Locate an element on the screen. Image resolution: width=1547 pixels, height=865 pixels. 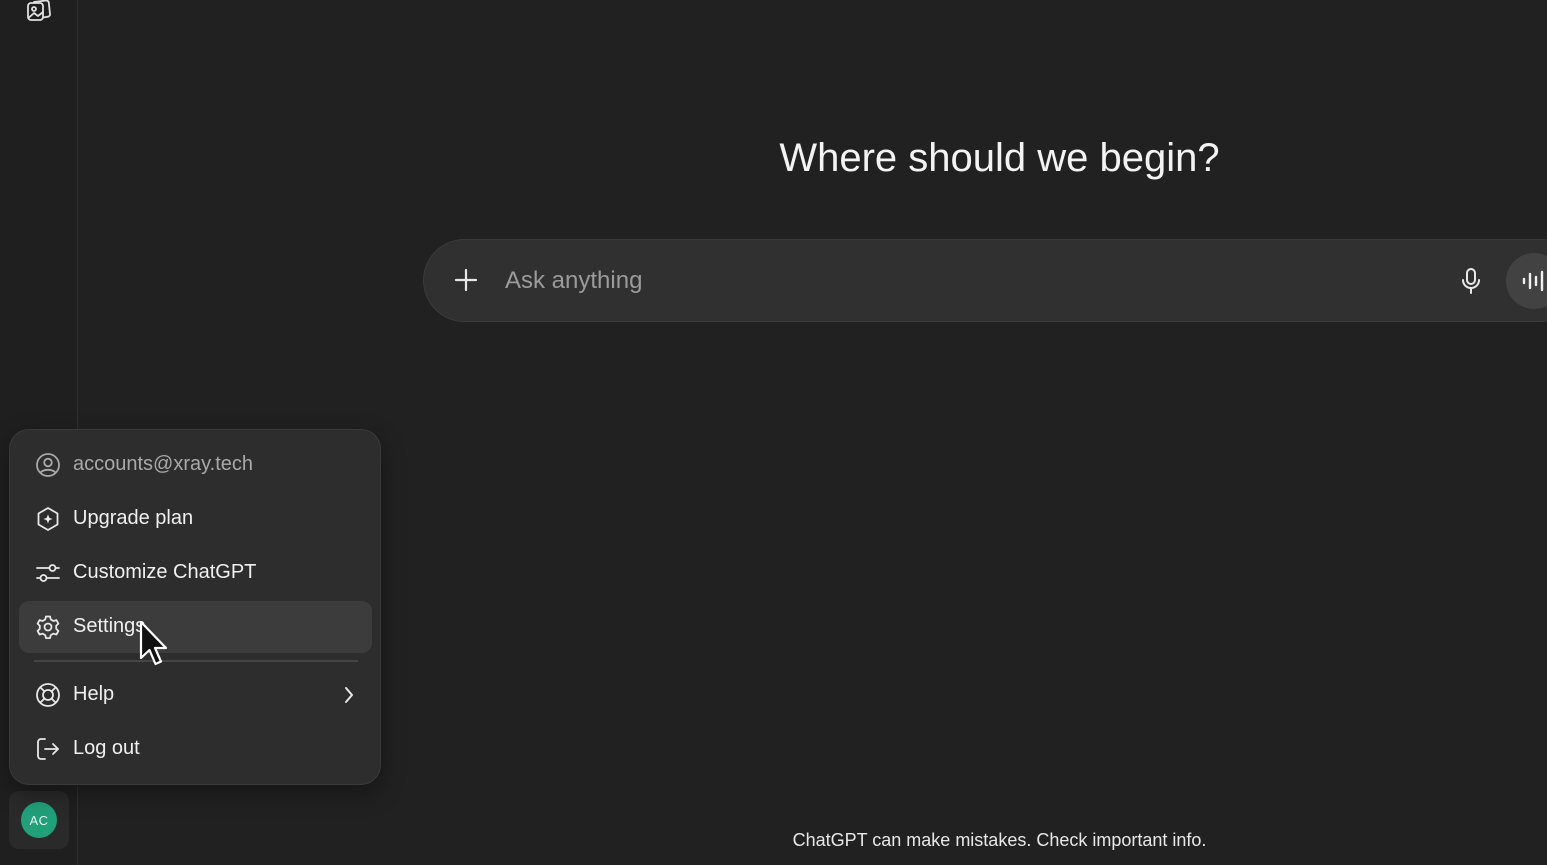
sliders-icon is located at coordinates (48, 573).